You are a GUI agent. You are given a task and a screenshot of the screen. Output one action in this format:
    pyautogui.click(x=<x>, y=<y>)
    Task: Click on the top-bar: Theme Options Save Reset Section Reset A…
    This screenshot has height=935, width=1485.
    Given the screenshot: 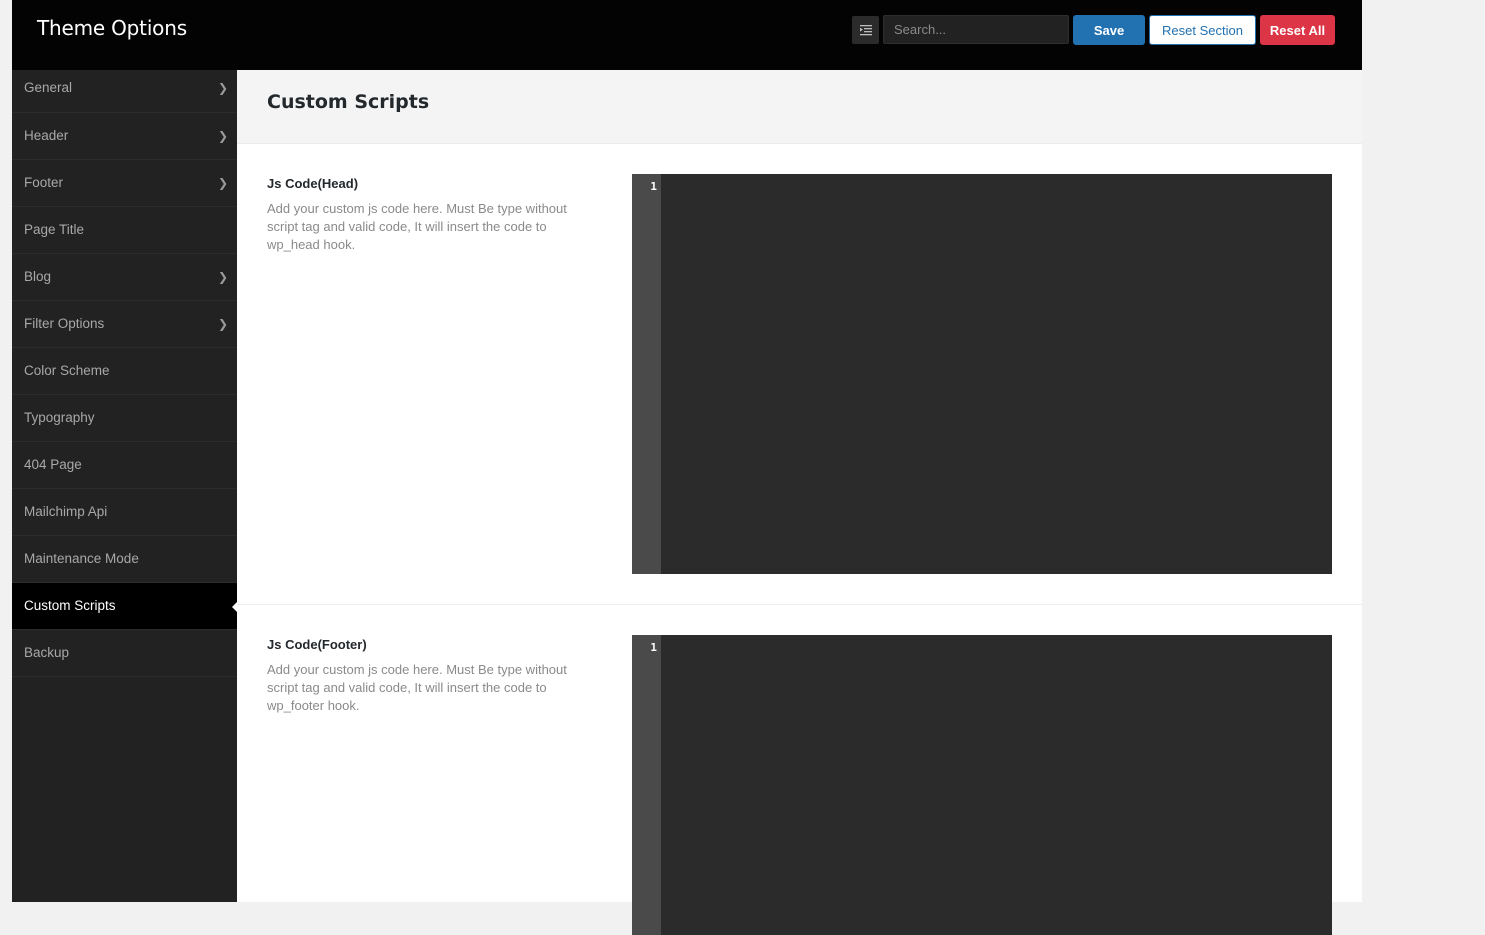 What is the action you would take?
    pyautogui.click(x=687, y=35)
    